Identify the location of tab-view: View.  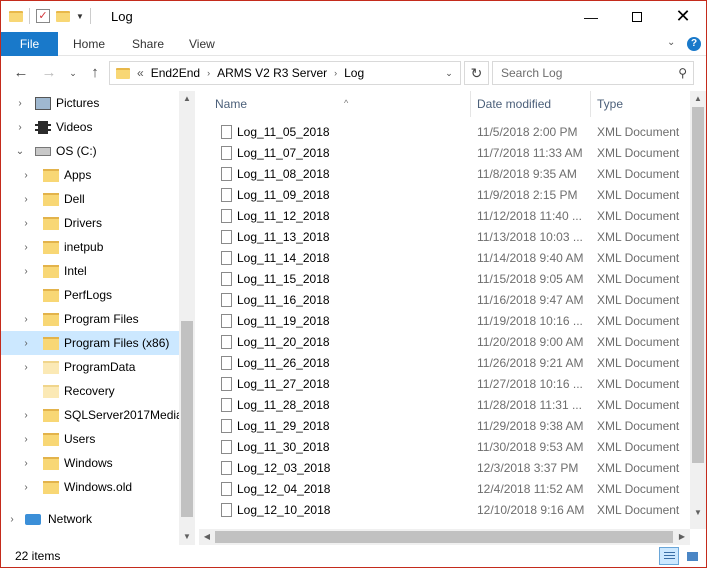
(202, 44).